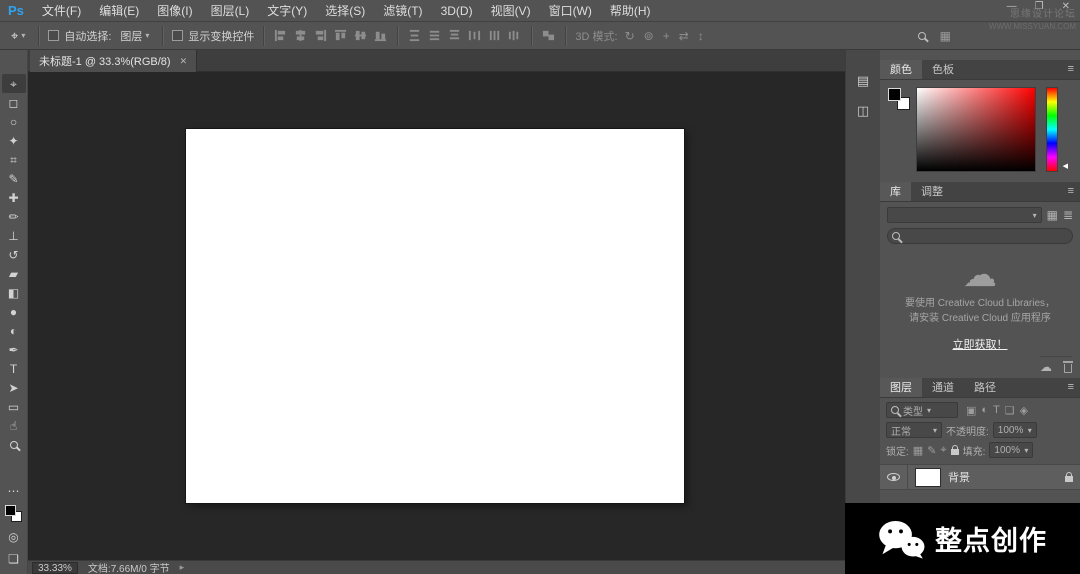 The width and height of the screenshot is (1080, 574). I want to click on lock-transparent-pixels-icon: ▦, so click(918, 450).